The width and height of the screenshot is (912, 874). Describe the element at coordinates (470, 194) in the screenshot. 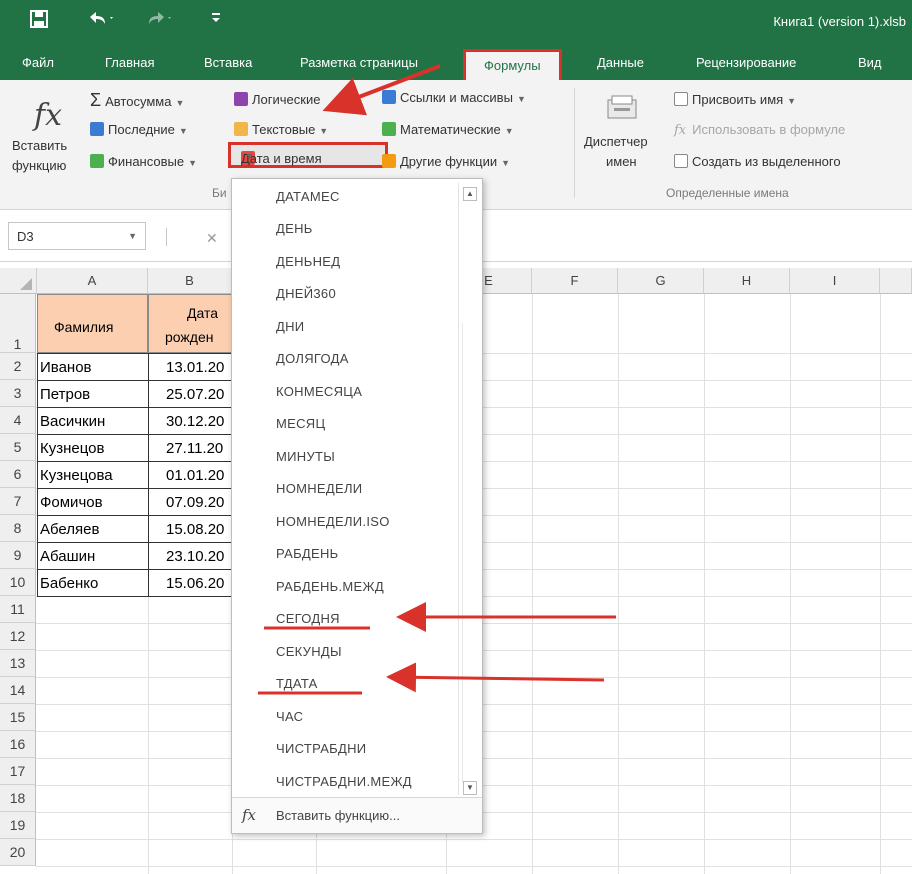

I see `scroll-up-icon: ▲` at that location.